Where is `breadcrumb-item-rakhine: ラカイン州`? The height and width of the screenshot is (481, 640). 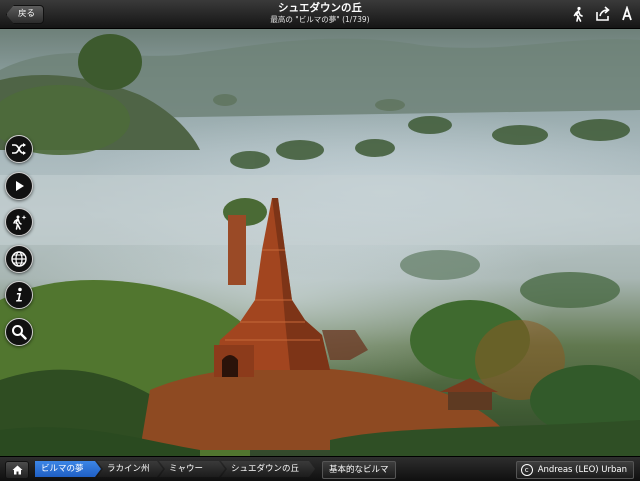 breadcrumb-item-rakhine: ラカイン州 is located at coordinates (130, 469).